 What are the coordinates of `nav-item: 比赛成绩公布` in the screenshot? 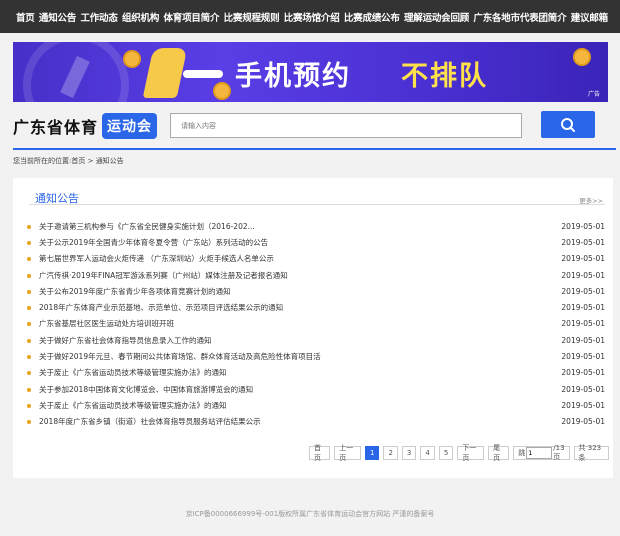 It's located at (372, 17).